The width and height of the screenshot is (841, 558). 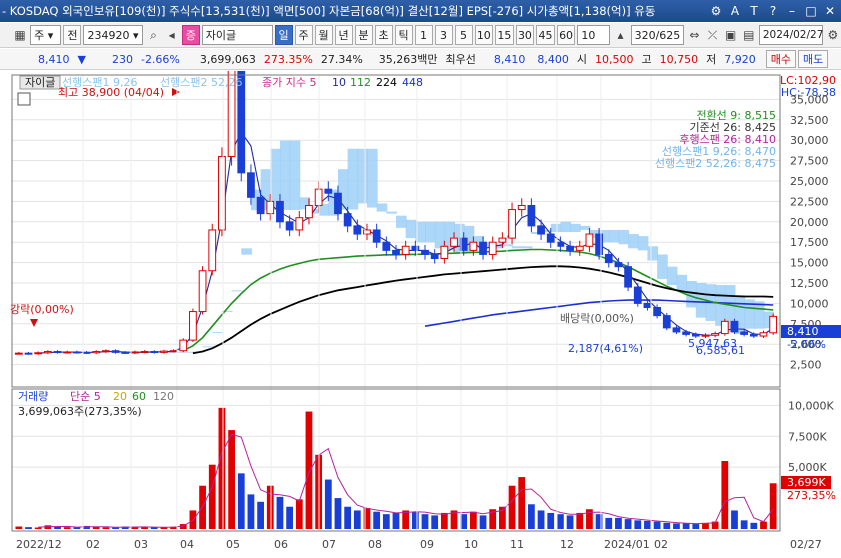 I want to click on hc-label: HC:-78,38, so click(x=808, y=92).